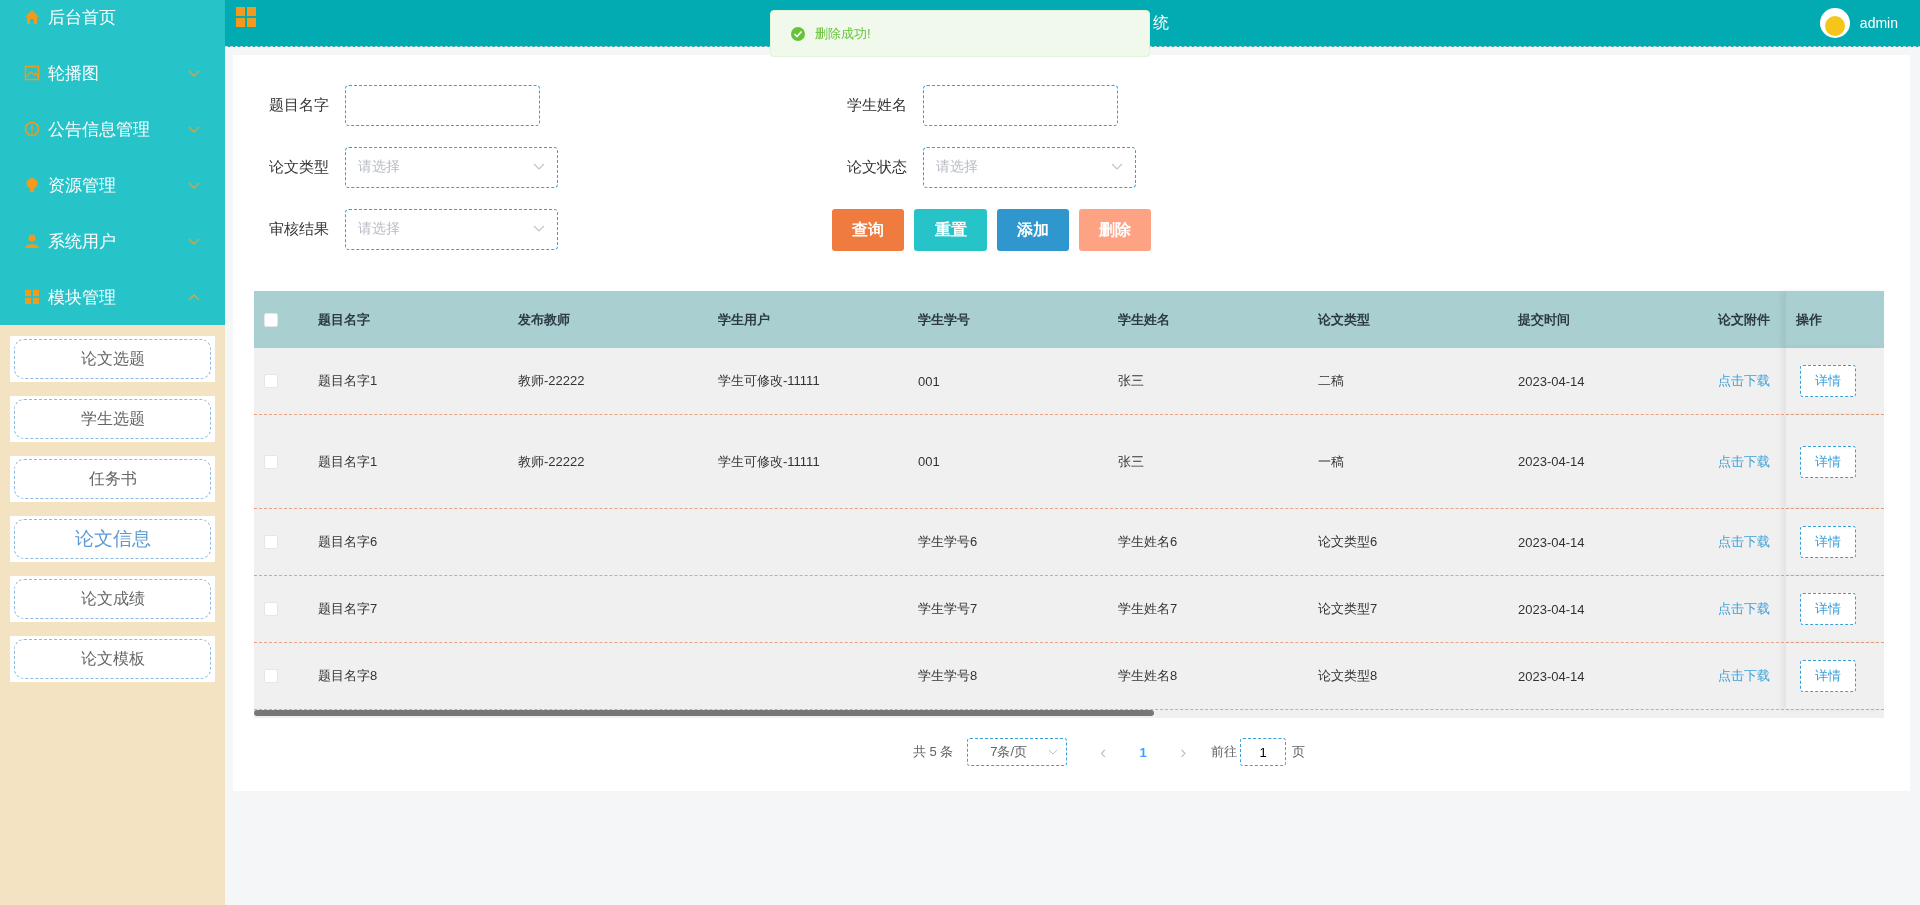 This screenshot has height=905, width=1920. Describe the element at coordinates (544, 319) in the screenshot. I see `column-header: 发布教师` at that location.